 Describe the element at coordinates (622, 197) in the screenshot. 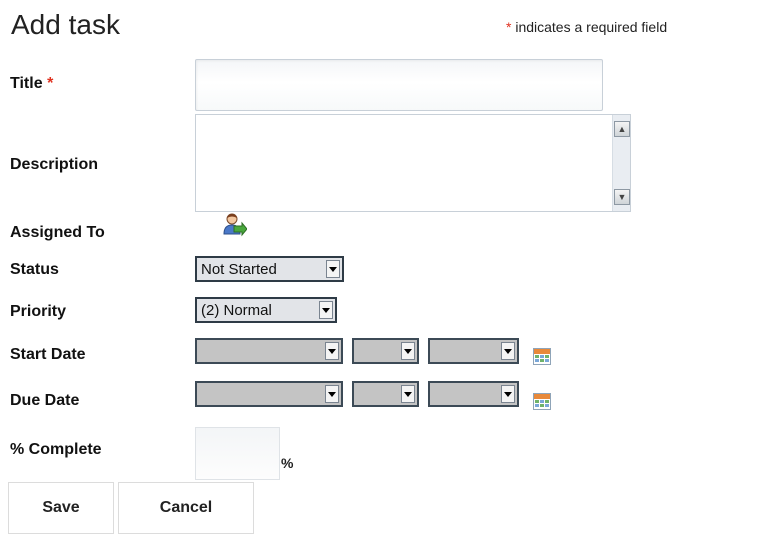

I see `scroll-down-button: ▼` at that location.